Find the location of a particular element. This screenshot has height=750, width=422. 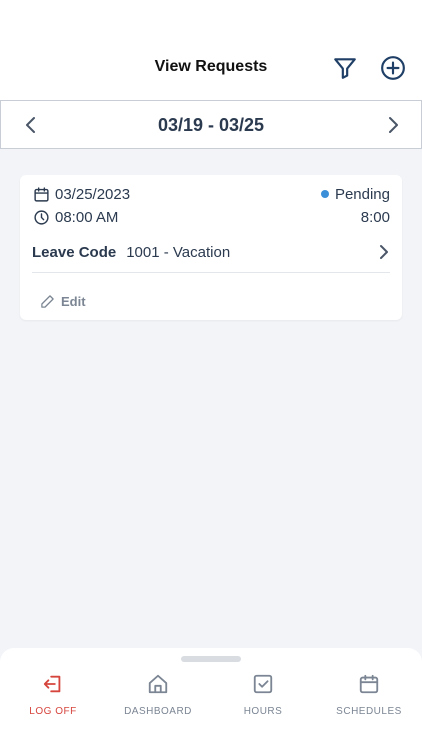

filter-button is located at coordinates (345, 68).